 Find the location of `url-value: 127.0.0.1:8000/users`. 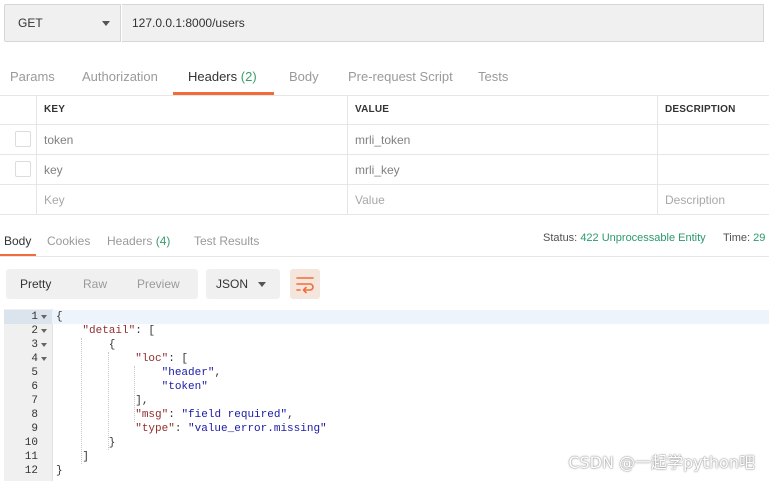

url-value: 127.0.0.1:8000/users is located at coordinates (188, 23).